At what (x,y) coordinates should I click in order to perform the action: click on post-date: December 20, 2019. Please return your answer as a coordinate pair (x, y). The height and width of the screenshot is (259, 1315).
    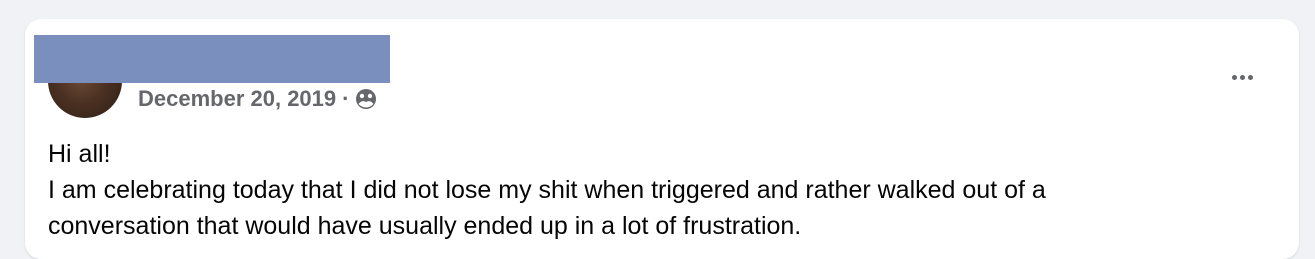
    Looking at the image, I should click on (237, 99).